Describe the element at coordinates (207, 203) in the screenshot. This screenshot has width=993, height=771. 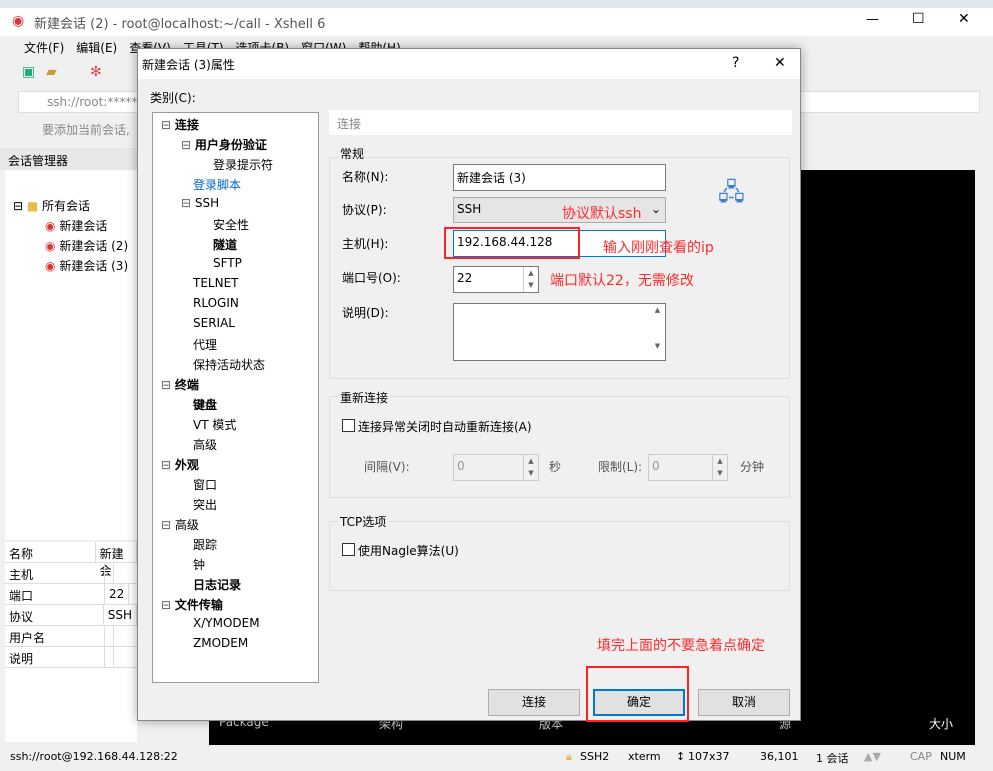
I see `category-label: SSH` at that location.